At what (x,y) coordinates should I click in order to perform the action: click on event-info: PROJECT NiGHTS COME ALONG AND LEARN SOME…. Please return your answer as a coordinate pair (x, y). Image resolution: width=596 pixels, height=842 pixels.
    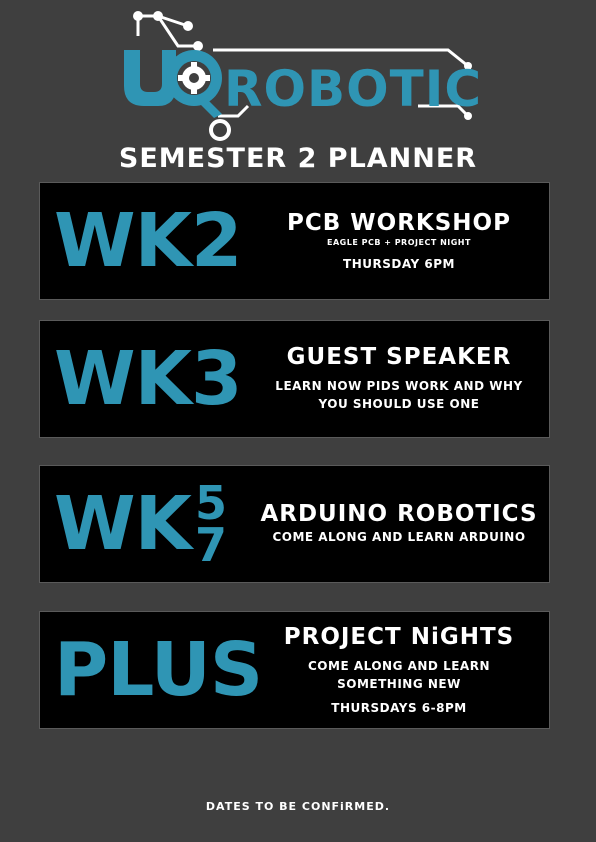
    Looking at the image, I should click on (399, 670).